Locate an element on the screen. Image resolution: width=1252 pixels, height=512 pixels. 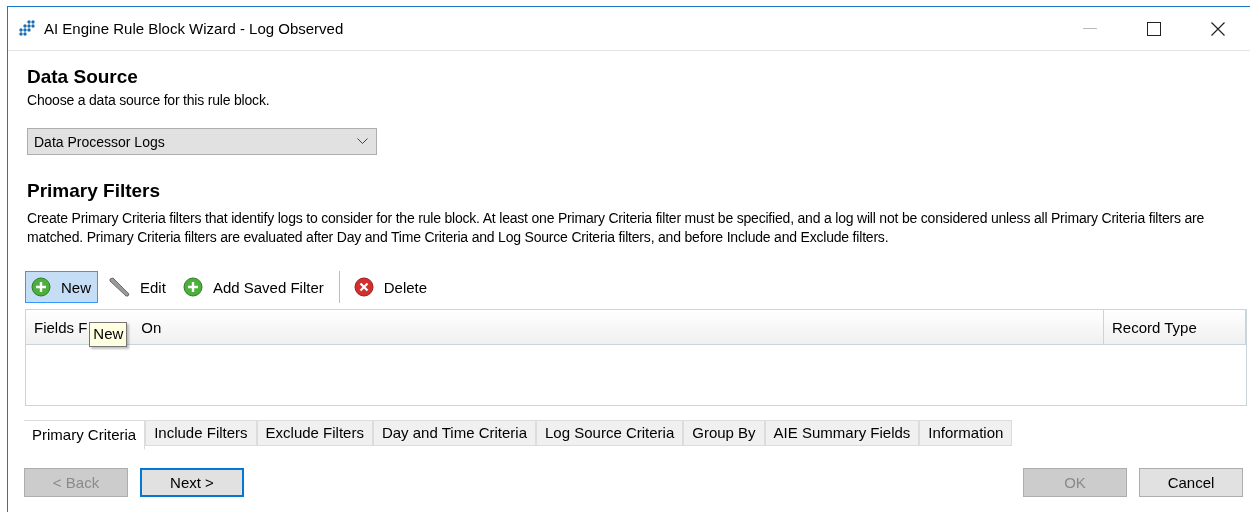
tab: Primary Criteria is located at coordinates (85, 435).